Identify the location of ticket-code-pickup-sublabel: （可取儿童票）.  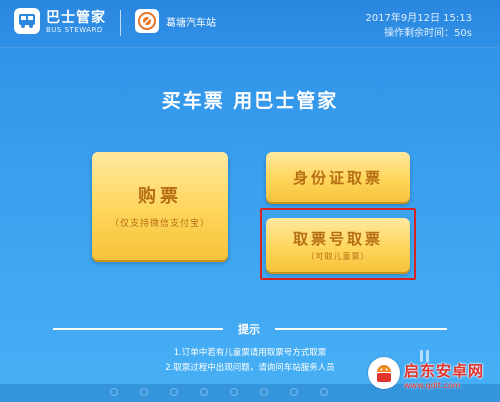
(338, 256).